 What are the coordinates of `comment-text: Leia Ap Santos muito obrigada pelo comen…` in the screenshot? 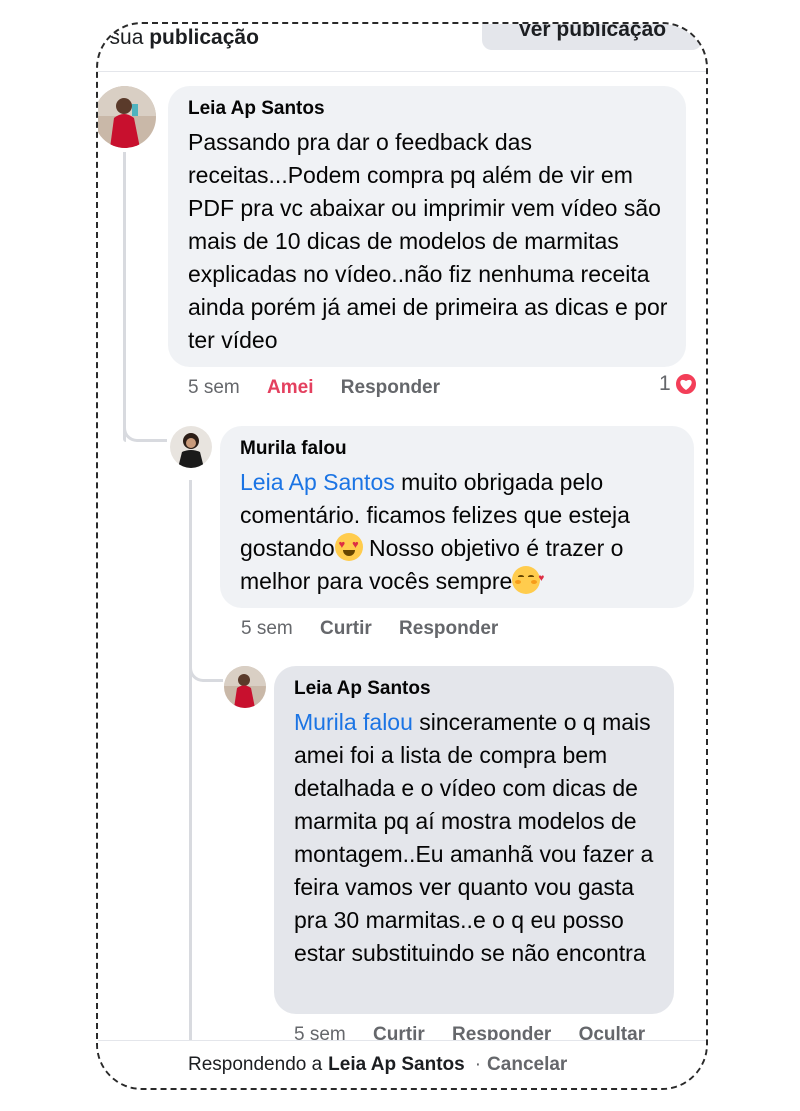 It's located at (435, 531).